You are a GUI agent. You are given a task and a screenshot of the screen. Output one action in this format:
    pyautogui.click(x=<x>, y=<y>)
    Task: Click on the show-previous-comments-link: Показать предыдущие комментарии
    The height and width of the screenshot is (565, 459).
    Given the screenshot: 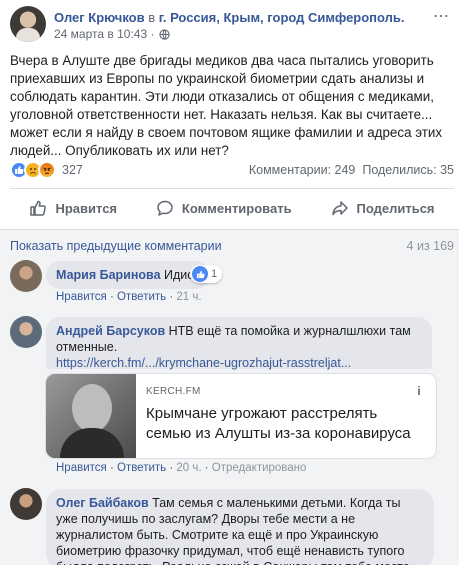 What is the action you would take?
    pyautogui.click(x=116, y=246)
    